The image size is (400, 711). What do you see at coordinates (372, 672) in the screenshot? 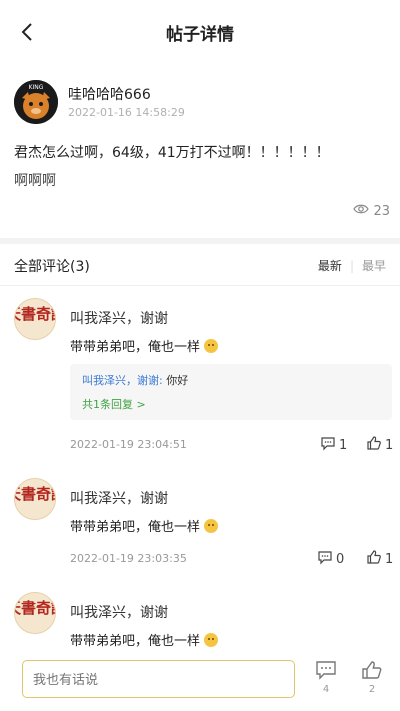
I see `like-post-icon` at bounding box center [372, 672].